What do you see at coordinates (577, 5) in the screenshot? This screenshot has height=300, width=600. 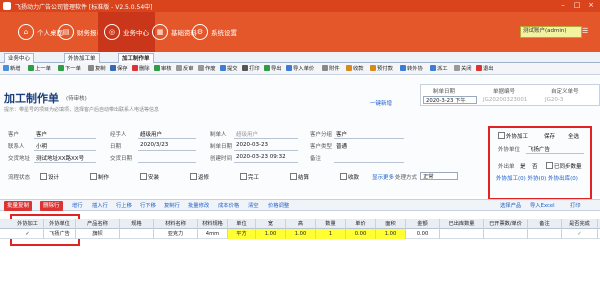 I see `maximize-icon: □` at bounding box center [577, 5].